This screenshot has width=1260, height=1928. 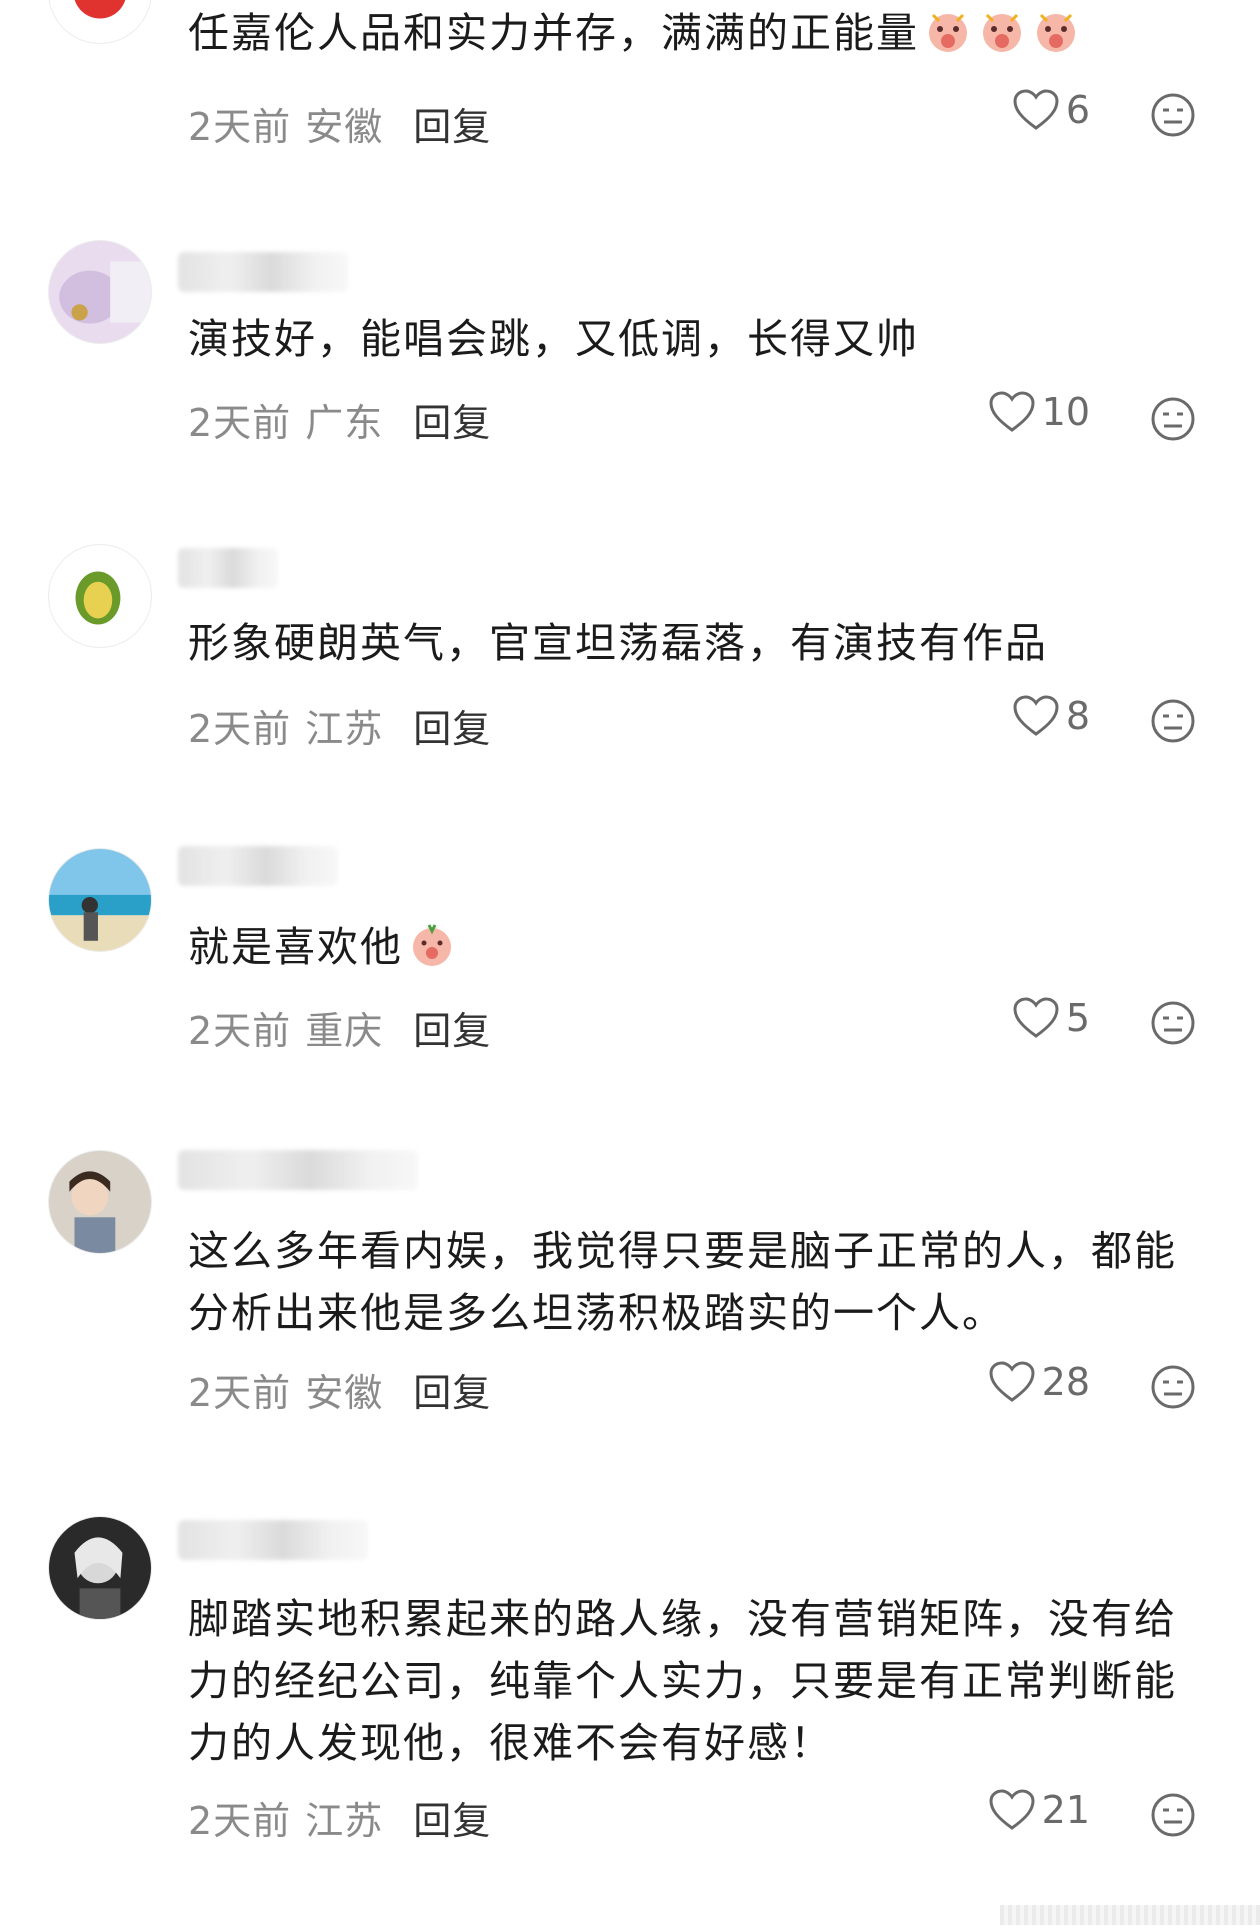 What do you see at coordinates (1077, 1018) in the screenshot?
I see `like-count: 5` at bounding box center [1077, 1018].